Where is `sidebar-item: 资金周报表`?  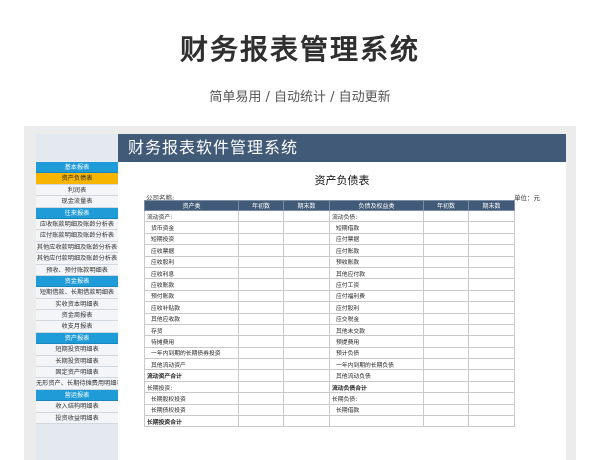
sidebar-item: 资金周报表 is located at coordinates (77, 316).